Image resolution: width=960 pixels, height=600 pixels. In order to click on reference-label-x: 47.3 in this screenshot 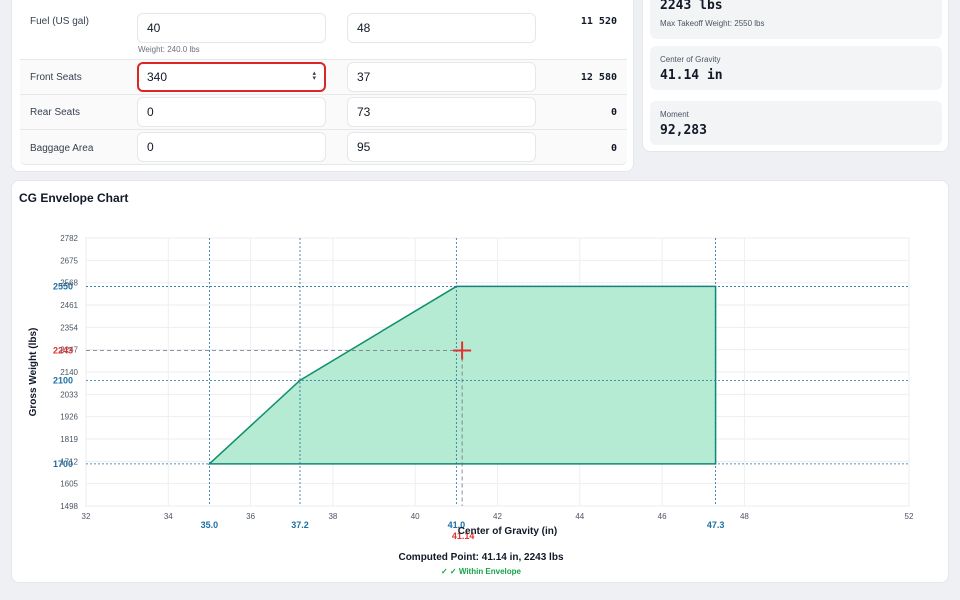, I will do `click(716, 525)`.